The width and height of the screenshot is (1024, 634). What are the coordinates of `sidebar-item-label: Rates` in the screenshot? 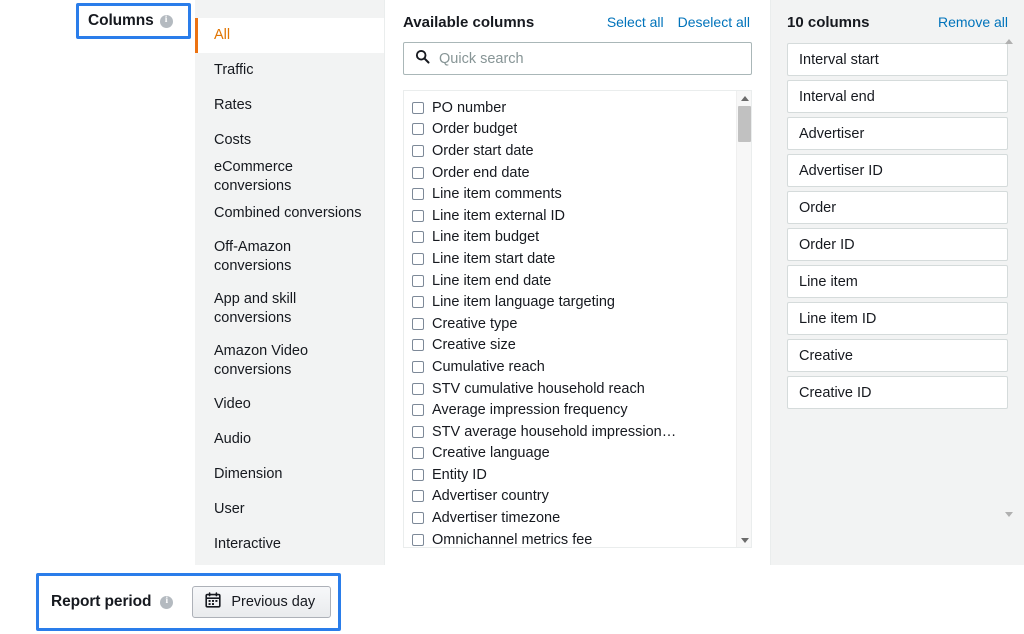 It's located at (233, 104).